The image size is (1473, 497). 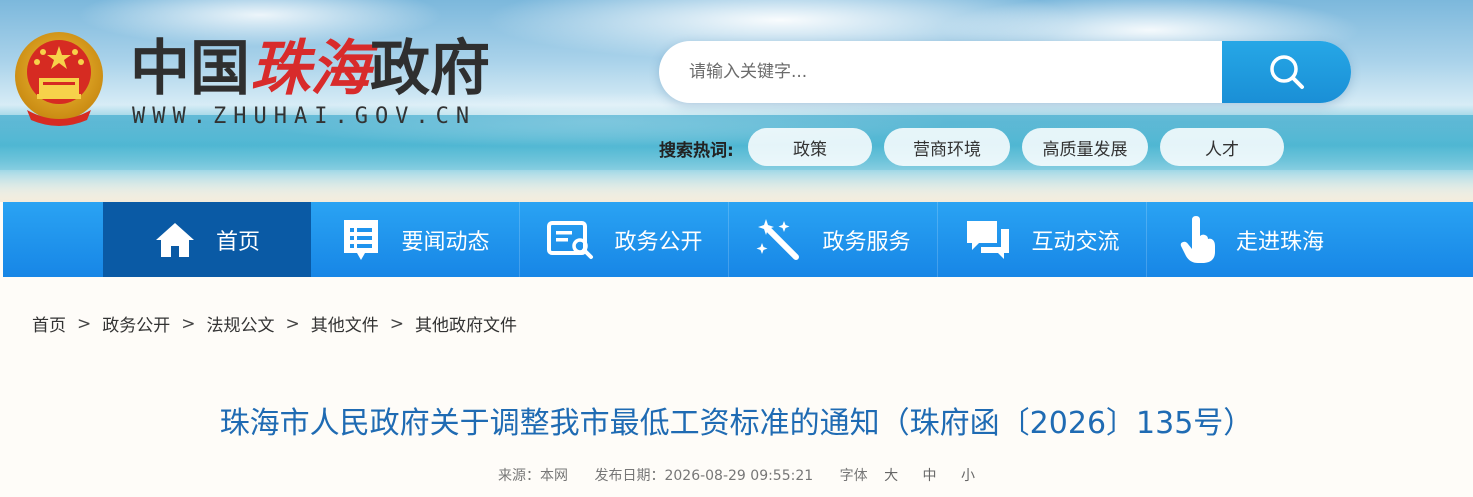 I want to click on nav-item-label: 首页, so click(x=237, y=242).